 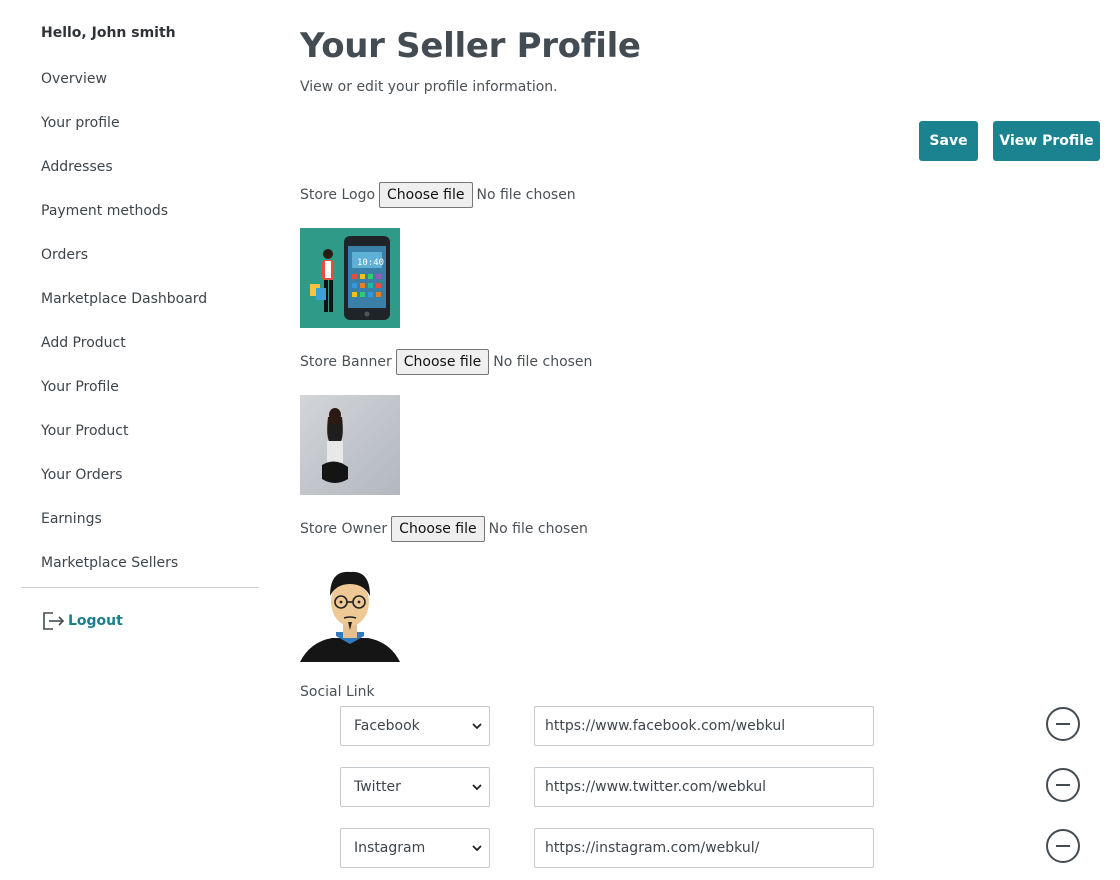 I want to click on sidebar-item-earnings: Earnings, so click(x=71, y=519).